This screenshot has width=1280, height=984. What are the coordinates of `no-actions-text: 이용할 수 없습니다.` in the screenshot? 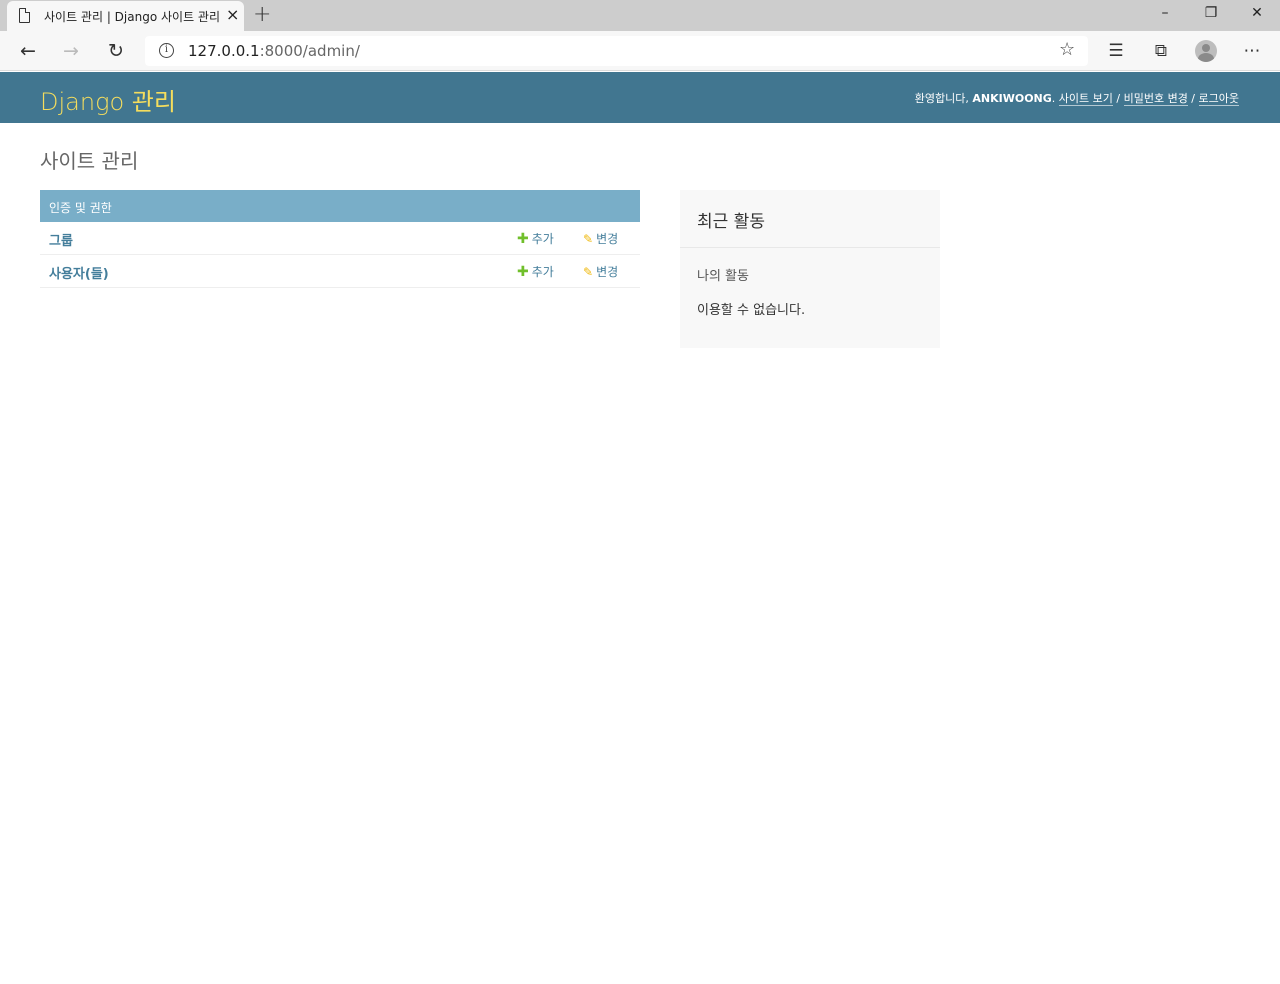 It's located at (751, 310).